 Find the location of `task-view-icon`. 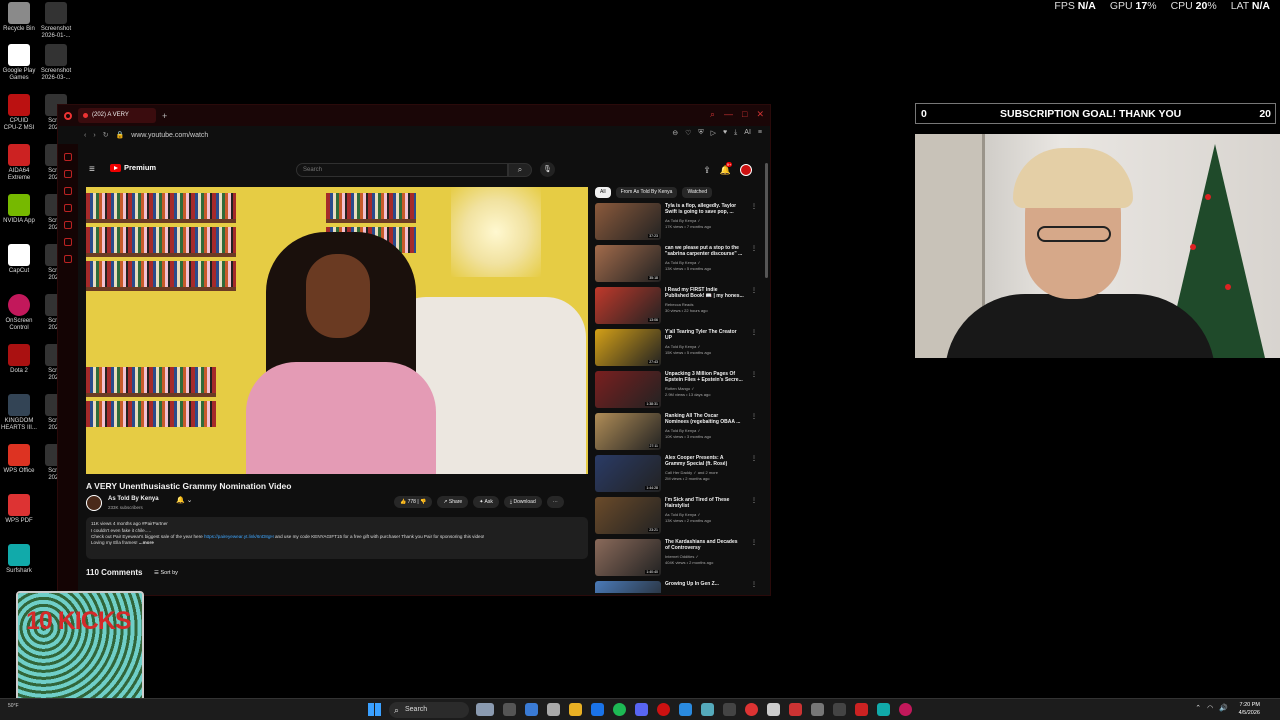

task-view-icon is located at coordinates (509, 709).